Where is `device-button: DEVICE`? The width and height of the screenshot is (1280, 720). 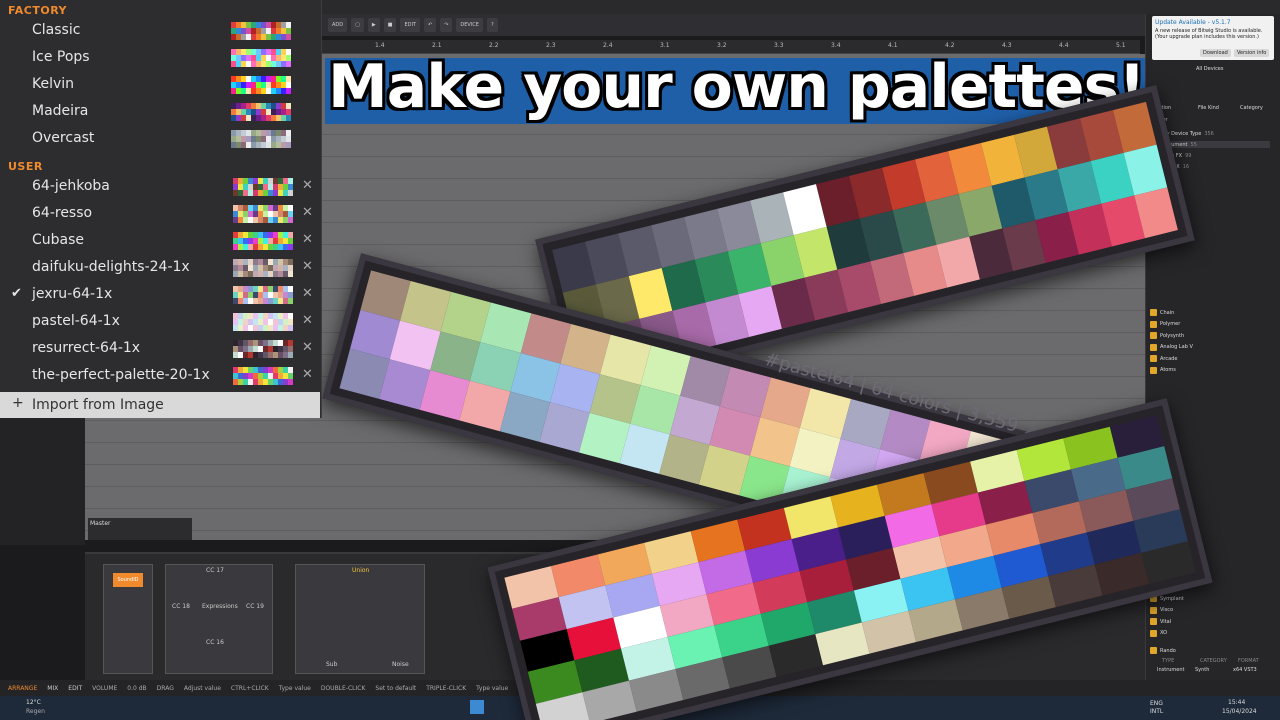 device-button: DEVICE is located at coordinates (469, 25).